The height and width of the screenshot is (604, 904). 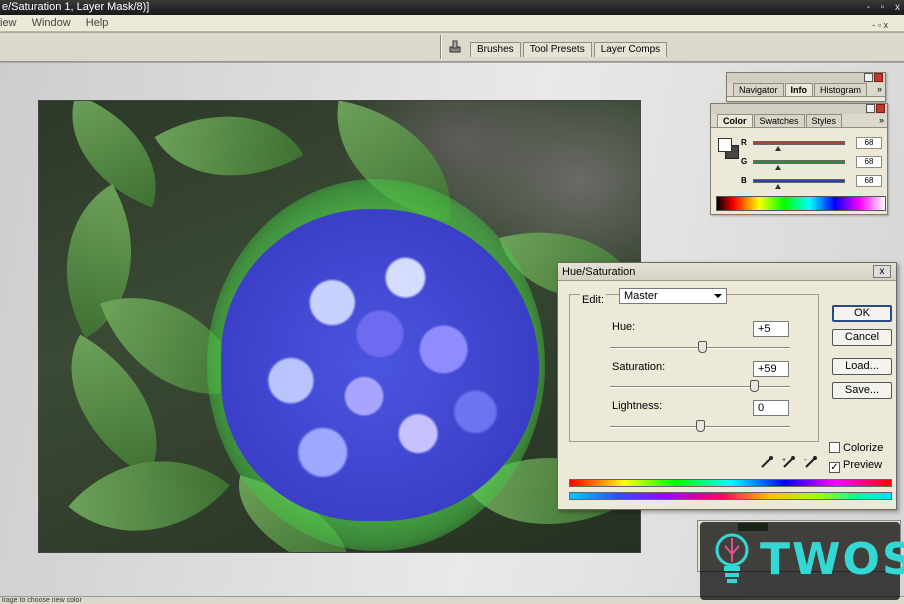 What do you see at coordinates (452, 23) in the screenshot?
I see `menu-bar: iew Window Help - ▫ x` at bounding box center [452, 23].